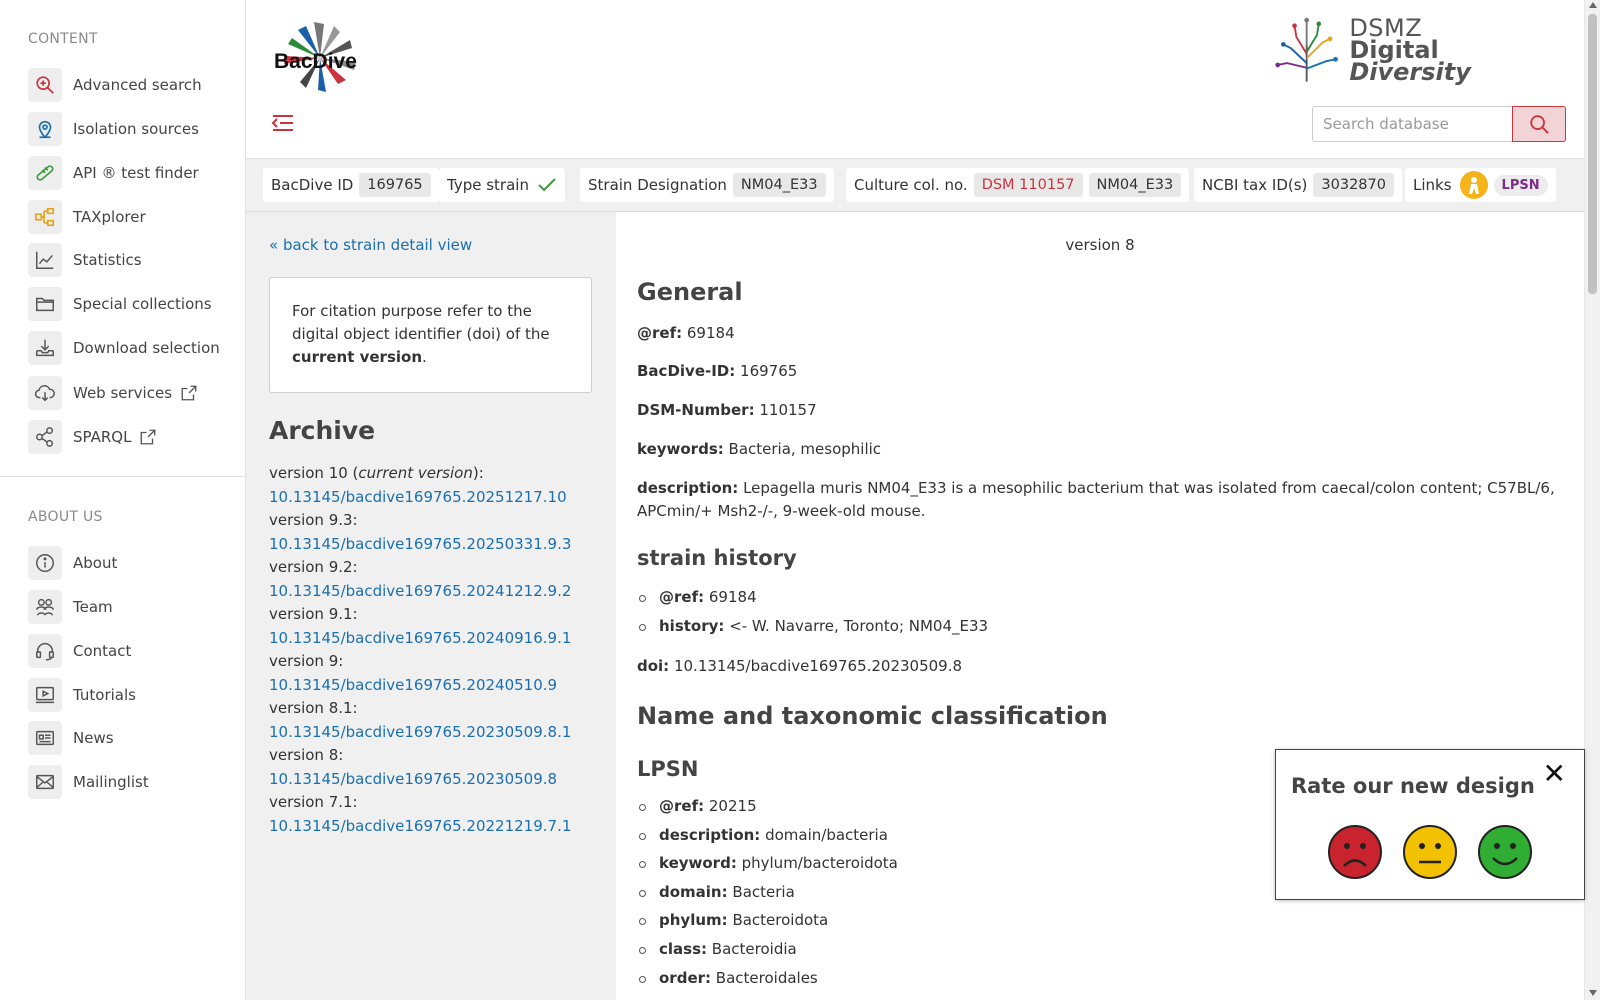 The width and height of the screenshot is (1600, 1000). I want to click on archive-title: Archive, so click(322, 430).